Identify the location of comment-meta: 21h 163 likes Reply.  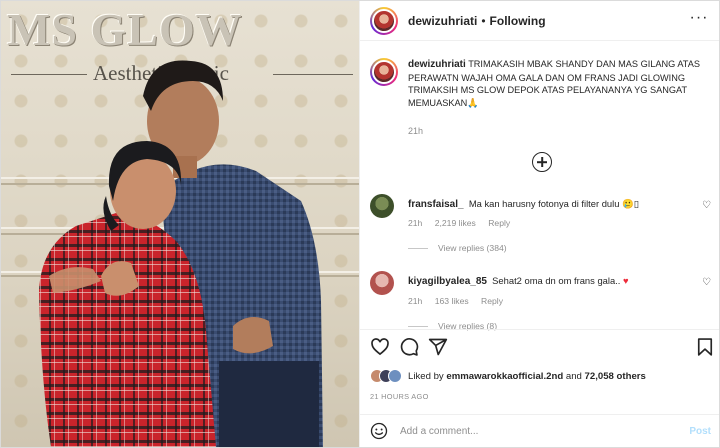
(460, 301).